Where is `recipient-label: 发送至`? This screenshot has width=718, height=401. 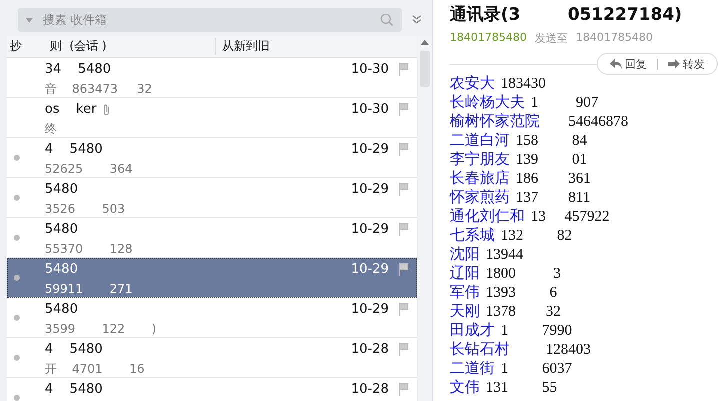
recipient-label: 发送至 is located at coordinates (551, 38).